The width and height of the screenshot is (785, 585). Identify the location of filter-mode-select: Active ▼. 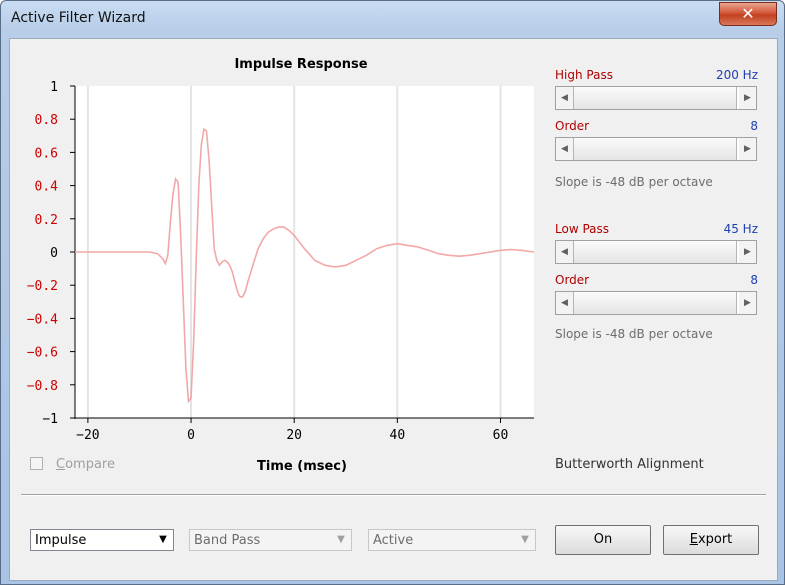
(452, 540).